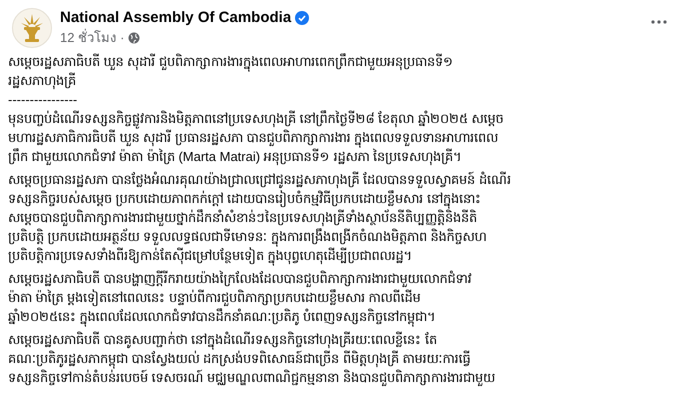 The height and width of the screenshot is (418, 687). What do you see at coordinates (343, 118) in the screenshot?
I see `post-text: មុនបញ្ចប់ដំណើរទស្សនកិច្ចផ្លូវការនិងមិត្តភាពនៅប្រទេសហុងគ្រី នៅព្រឹកថ្ងៃទី២៨ ខែតុលា ឆ្នាំ២០២៥ សម្តេច` at bounding box center [343, 118].